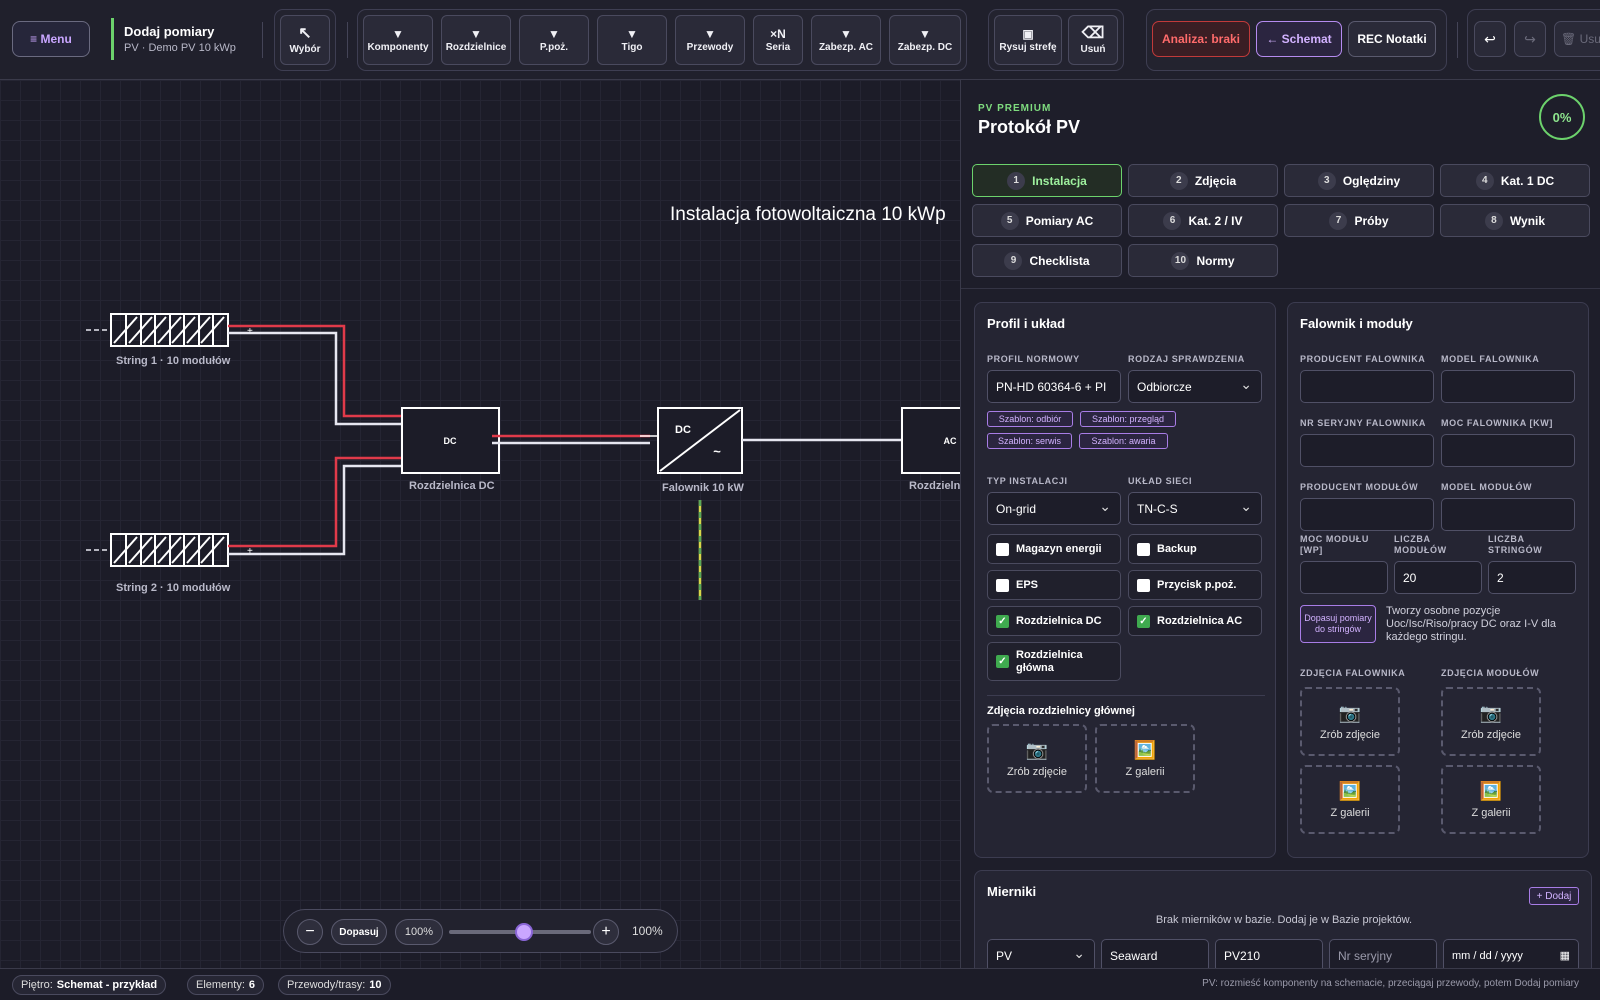 The image size is (1600, 1000). I want to click on string-count-label: LICZBA STRINGÓW, so click(1515, 544).